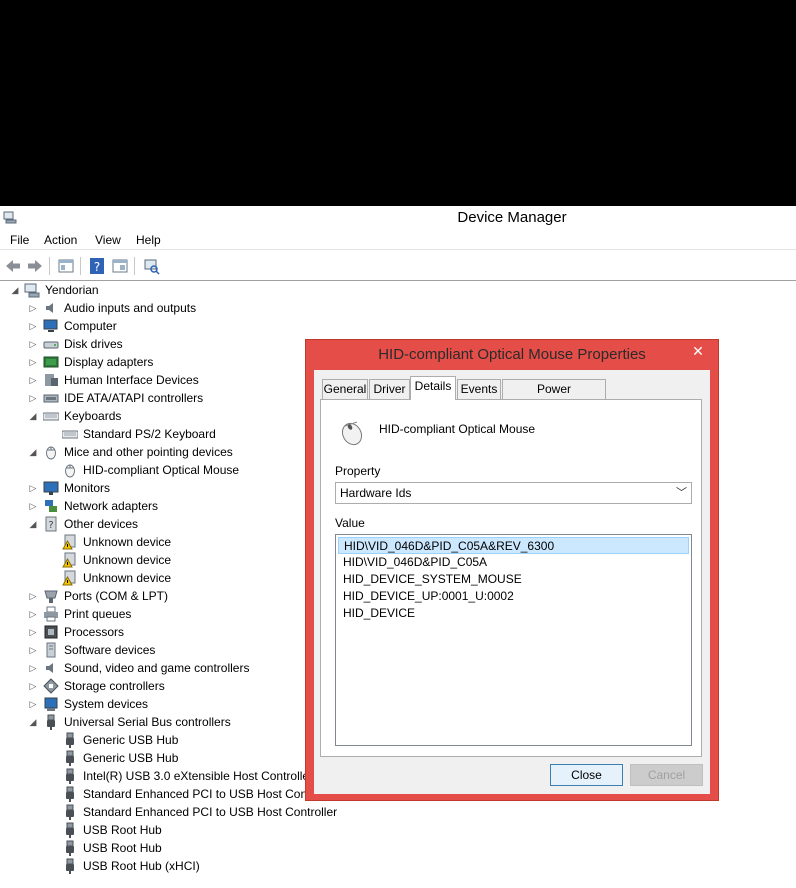 The height and width of the screenshot is (888, 796). Describe the element at coordinates (170, 398) in the screenshot. I see `tree-item: ▷ IDE ATA/ATAPI controllers` at that location.